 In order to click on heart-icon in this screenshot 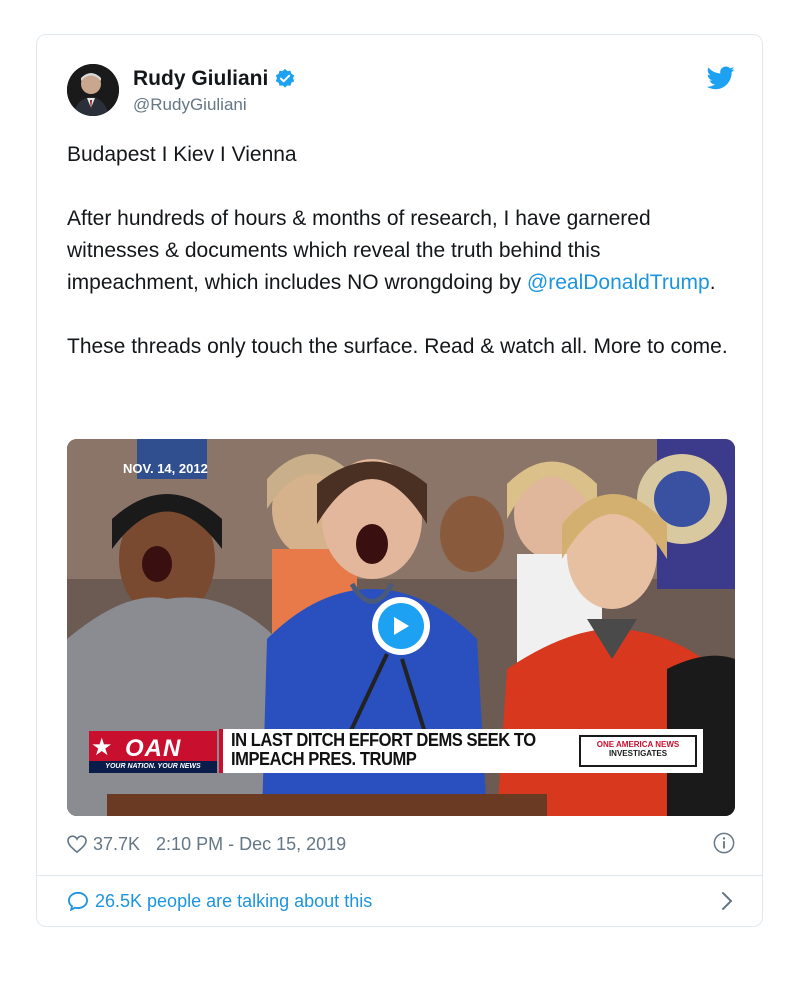, I will do `click(77, 844)`.